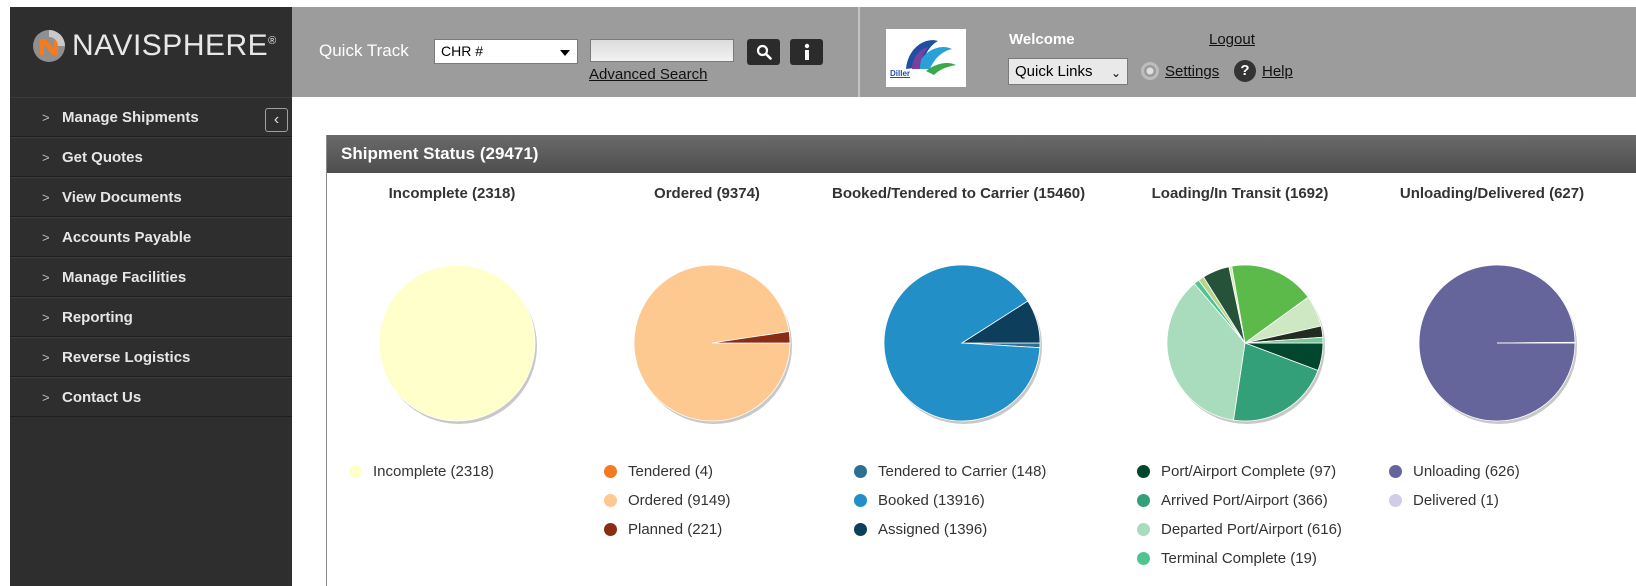 Image resolution: width=1636 pixels, height=586 pixels. I want to click on sidebar-item-view-documents: > View Documents, so click(151, 197).